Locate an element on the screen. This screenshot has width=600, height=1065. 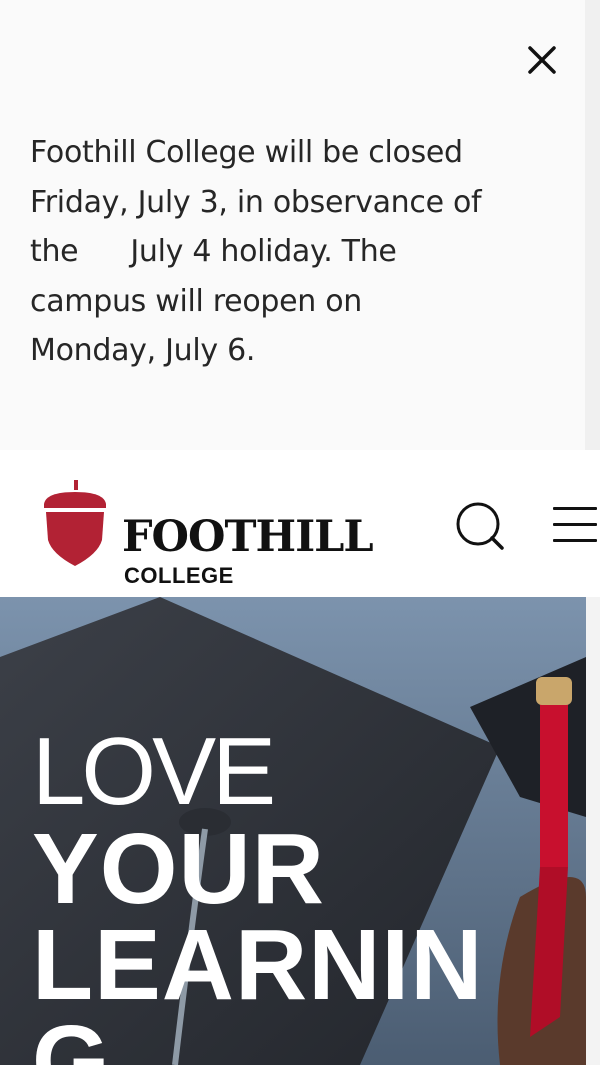
site-header: FOOTHILL COLLEGE is located at coordinates (300, 523).